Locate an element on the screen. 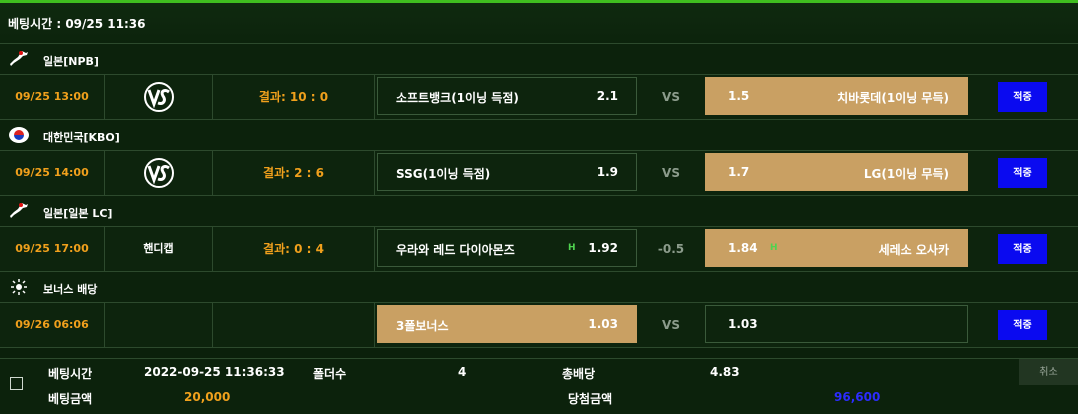 The height and width of the screenshot is (414, 1078). total-odds-label: 총배당 is located at coordinates (579, 374).